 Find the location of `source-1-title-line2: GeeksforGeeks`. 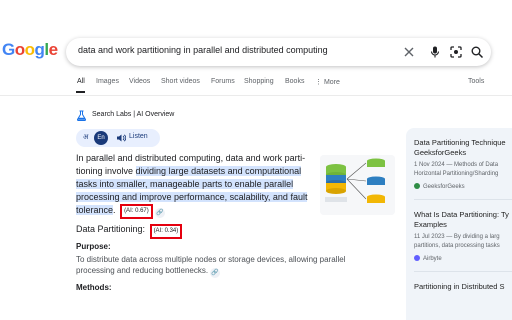

source-1-title-line2: GeeksforGeeks is located at coordinates (440, 153).